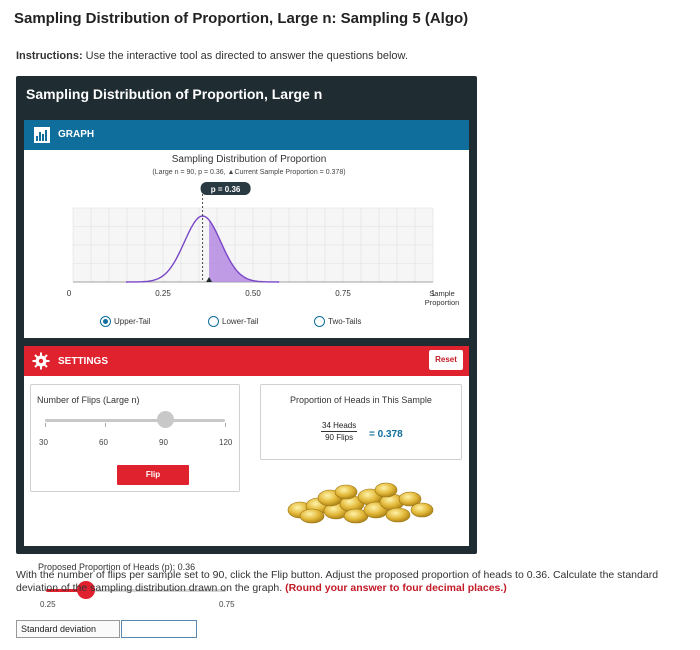  I want to click on upper-tail-option: Upper-Tail, so click(125, 321).